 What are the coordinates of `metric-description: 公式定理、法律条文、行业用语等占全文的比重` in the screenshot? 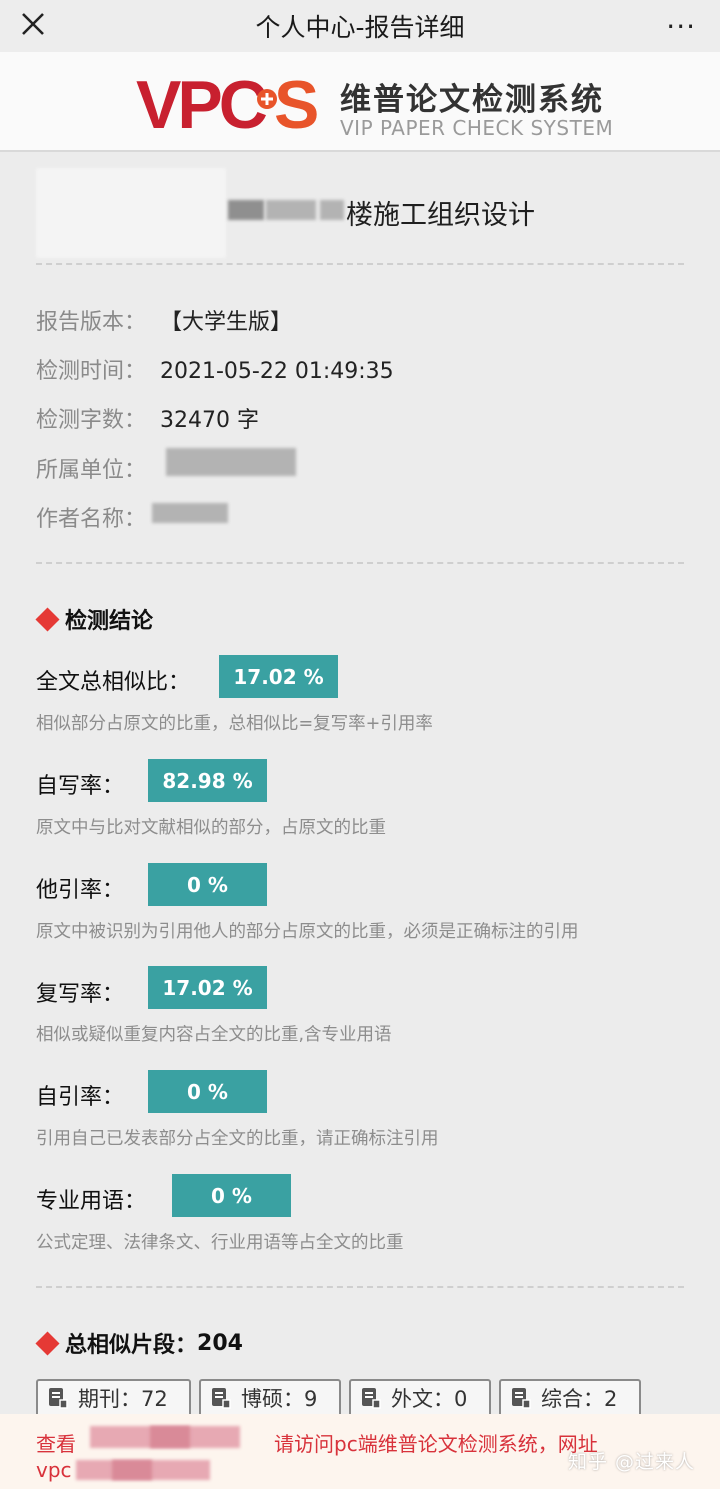 It's located at (220, 1243).